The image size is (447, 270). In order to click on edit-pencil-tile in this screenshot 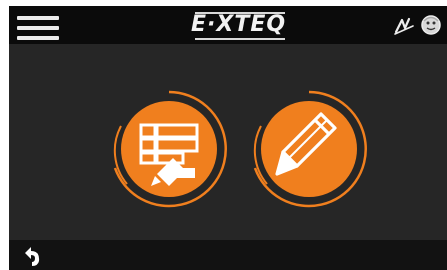, I will do `click(309, 149)`.